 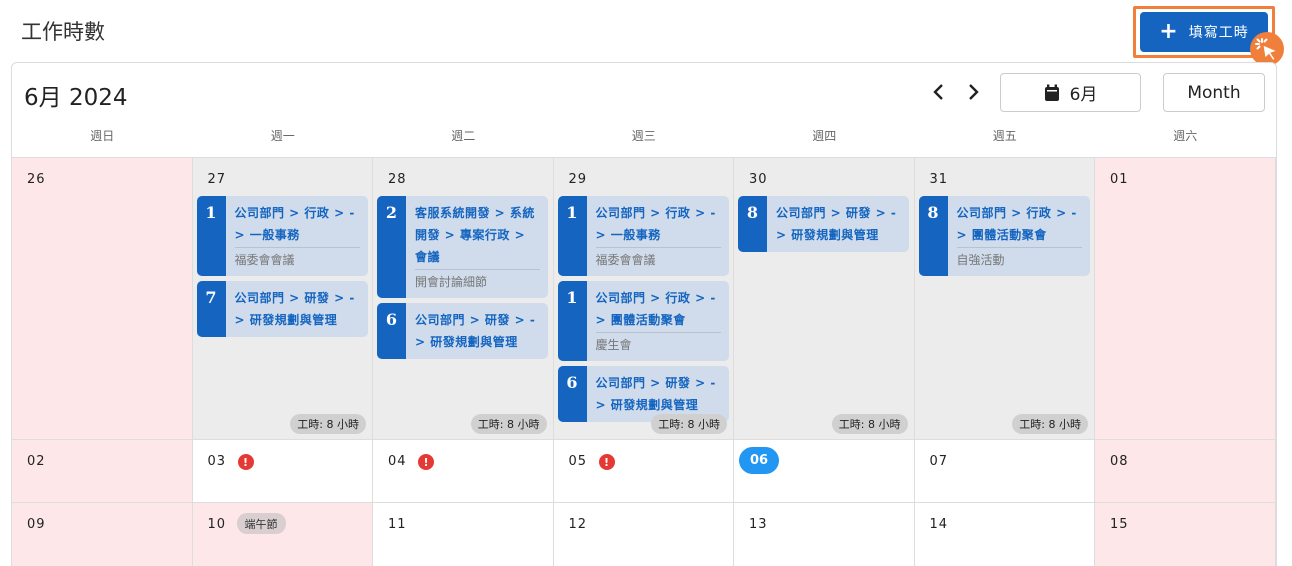 What do you see at coordinates (217, 524) in the screenshot?
I see `day-number: 10` at bounding box center [217, 524].